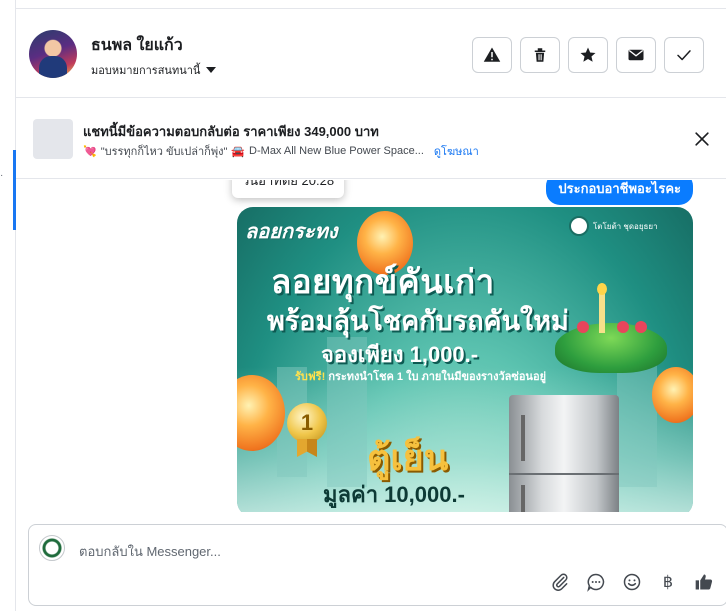 This screenshot has width=726, height=611. I want to click on star-button, so click(588, 55).